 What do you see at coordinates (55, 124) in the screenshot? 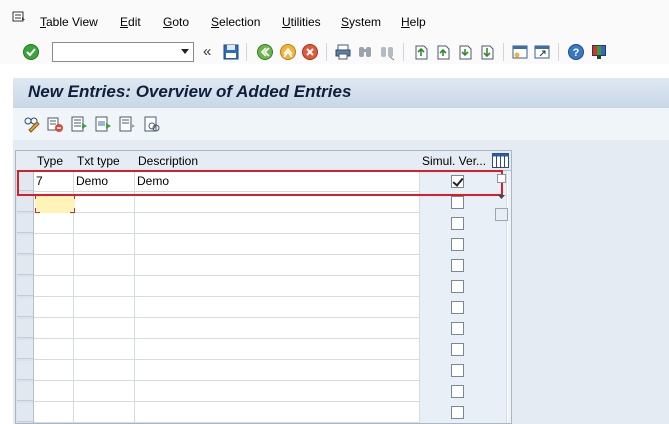
I see `delete-icon` at bounding box center [55, 124].